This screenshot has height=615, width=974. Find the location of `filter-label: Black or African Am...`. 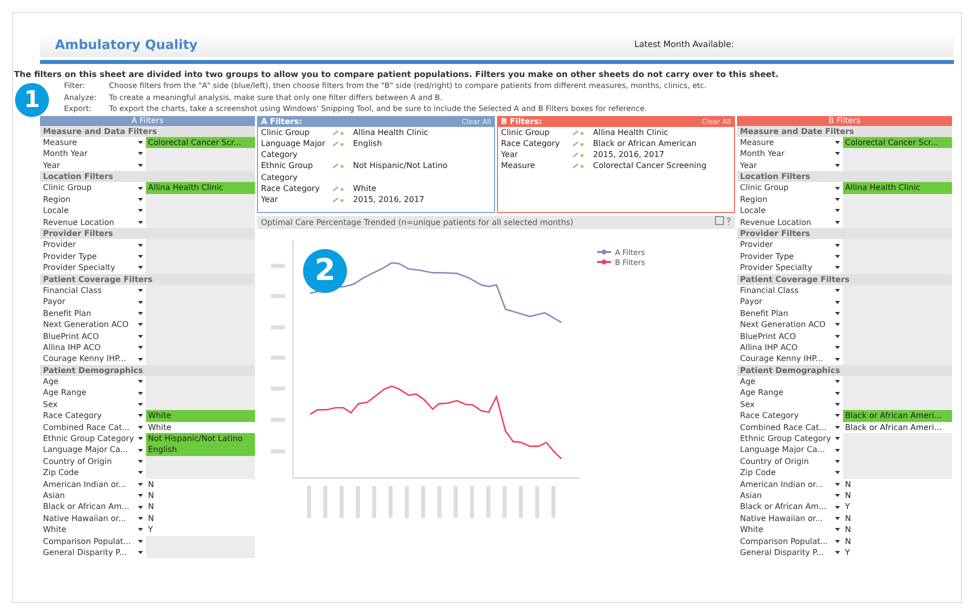

filter-label: Black or African Am... is located at coordinates (783, 507).